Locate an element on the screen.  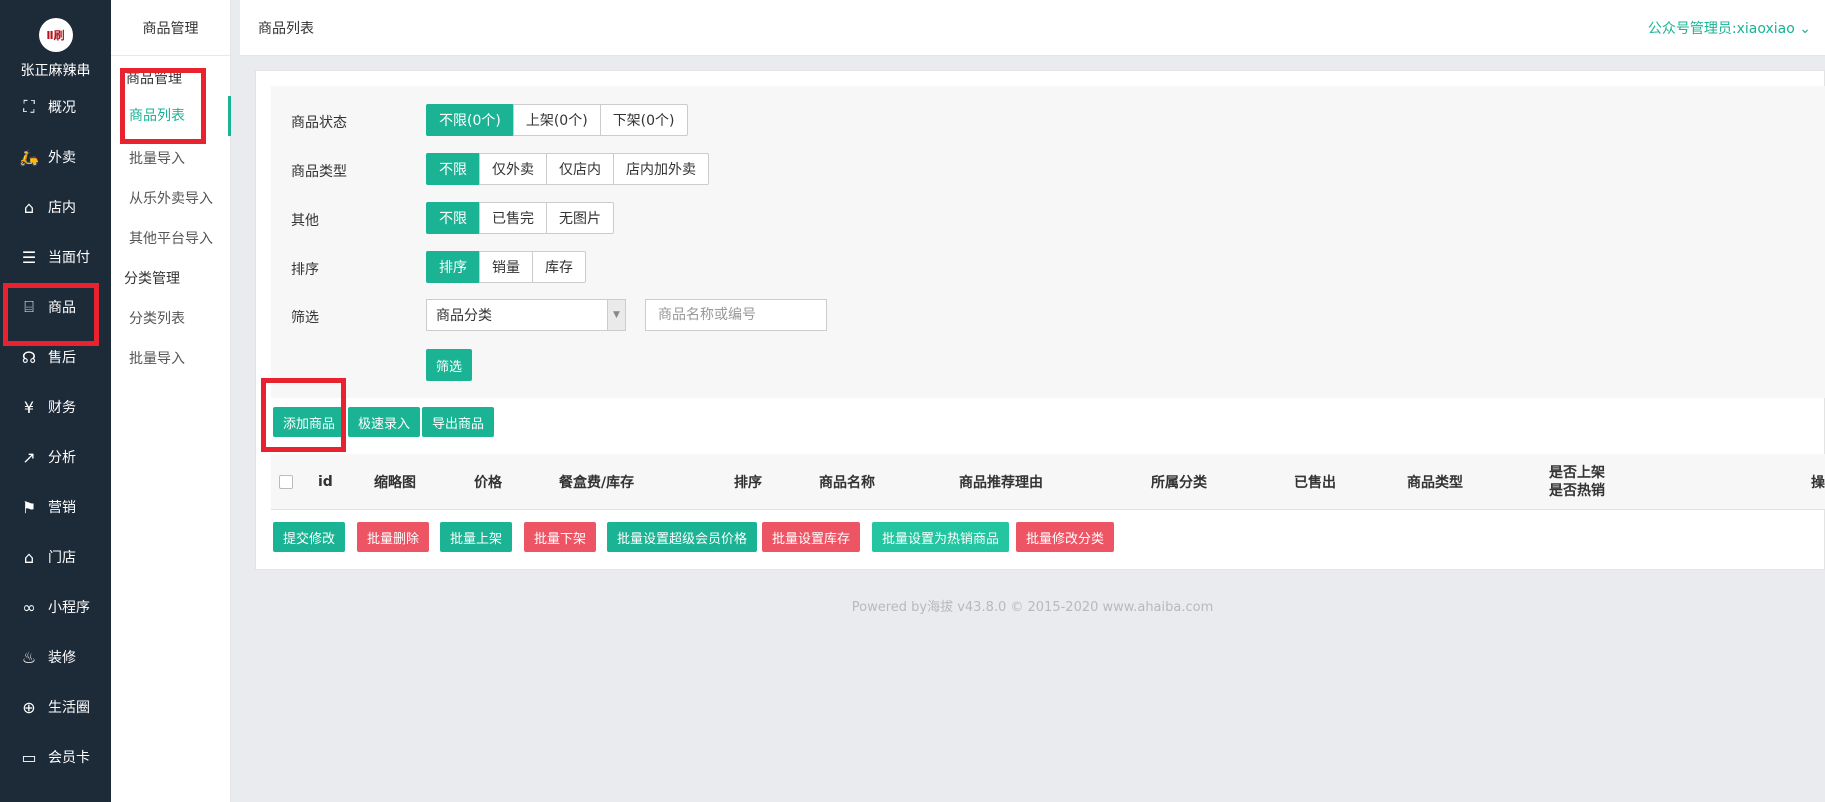
nav-item-face-pay: ☰ 当面付 is located at coordinates (55, 257).